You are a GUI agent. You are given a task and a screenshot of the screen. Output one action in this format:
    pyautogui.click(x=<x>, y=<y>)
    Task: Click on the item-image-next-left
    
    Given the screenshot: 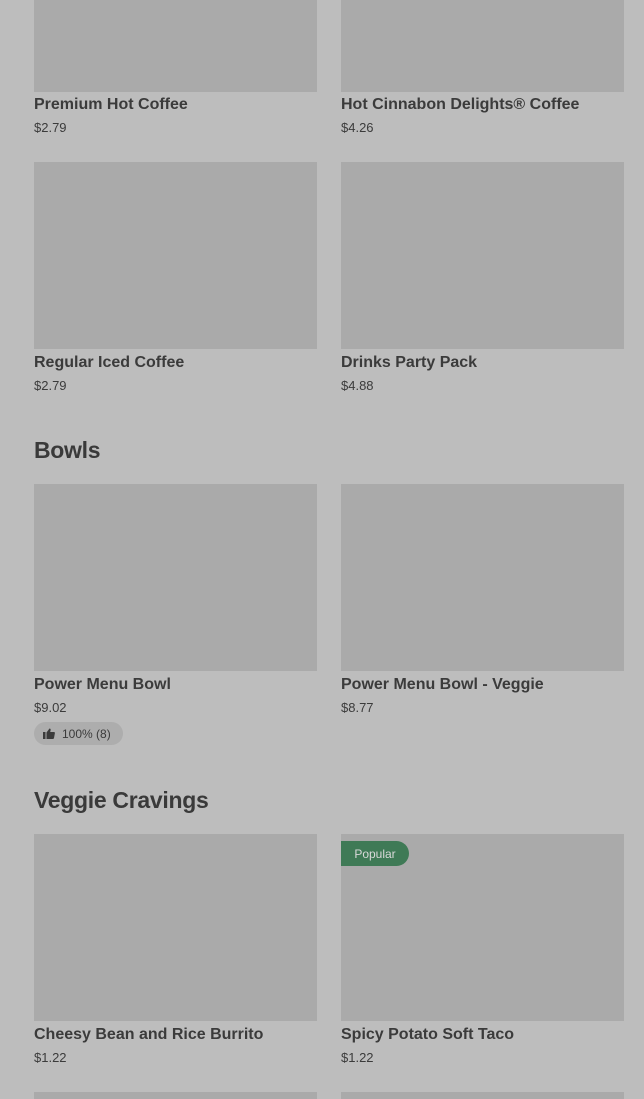 What is the action you would take?
    pyautogui.click(x=175, y=1095)
    